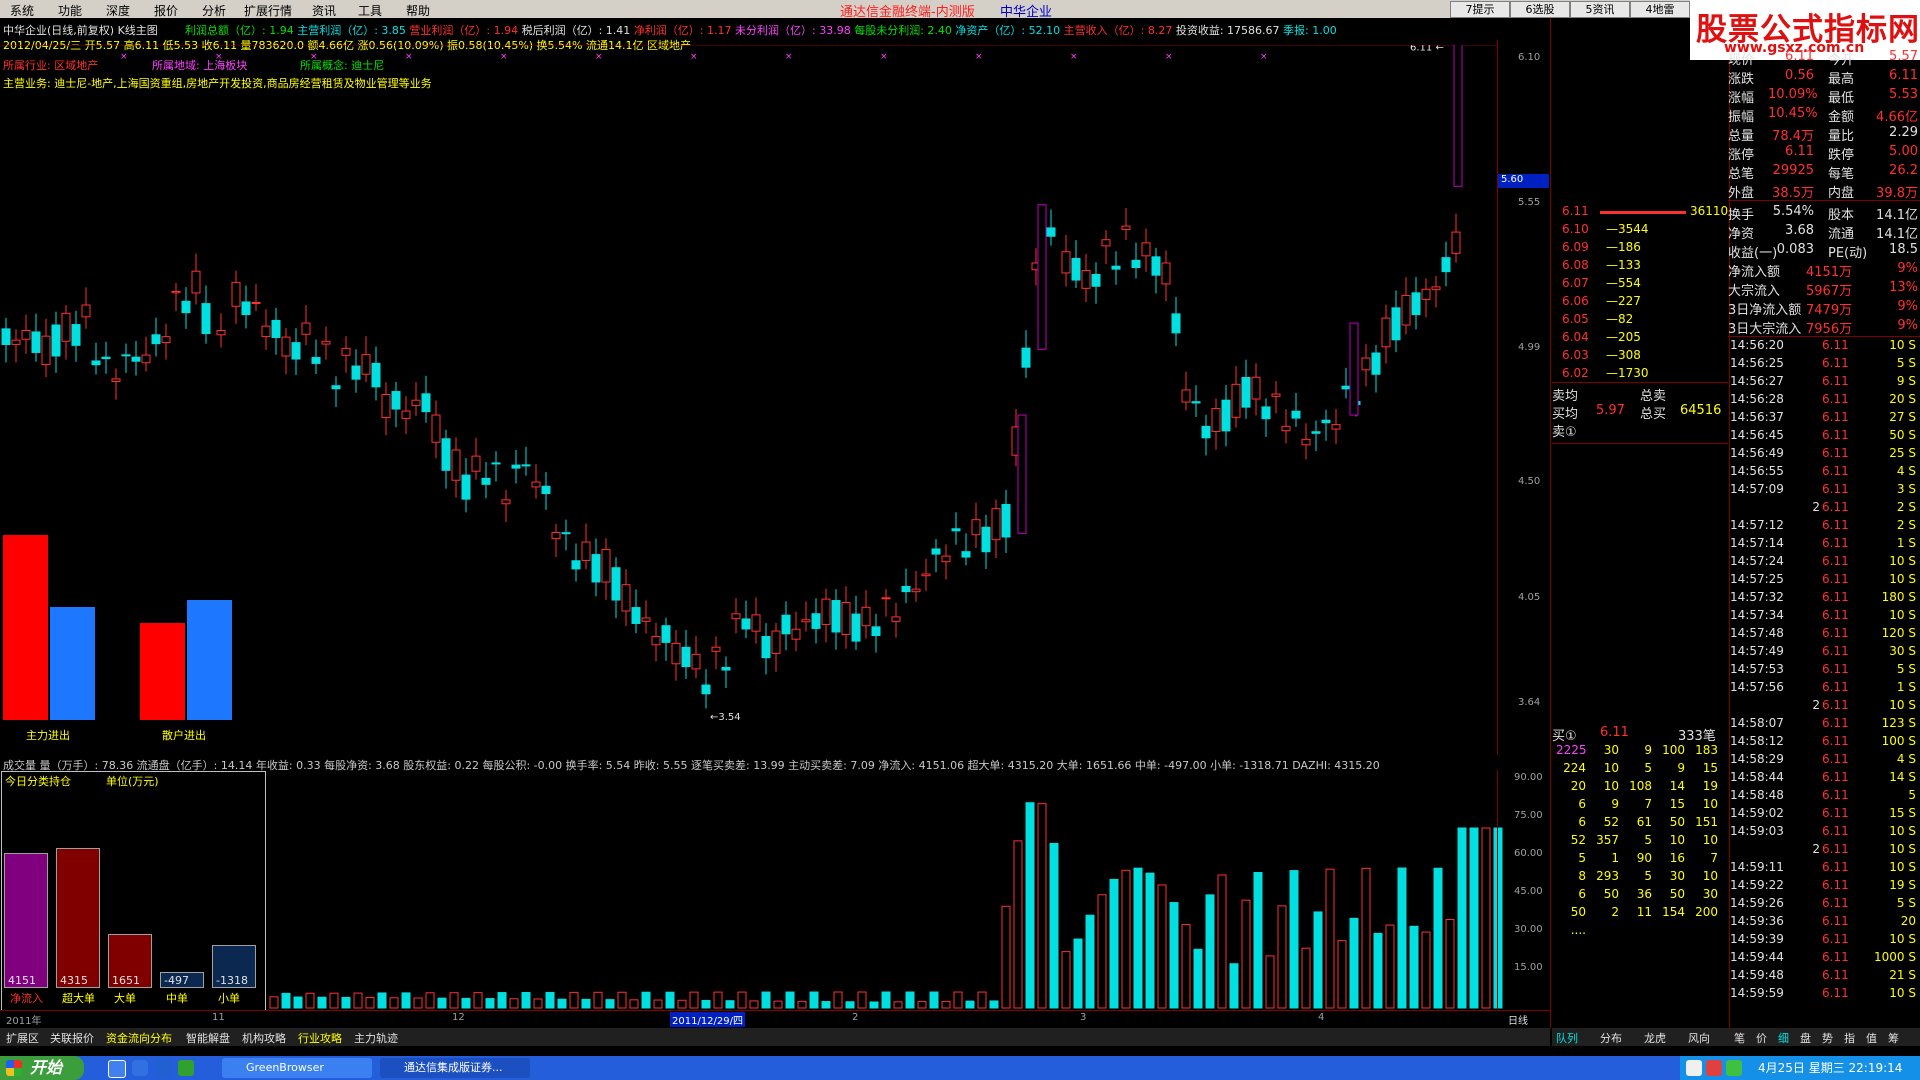 The height and width of the screenshot is (1080, 1920). Describe the element at coordinates (22, 1038) in the screenshot. I see `tab-extension: 扩展区` at that location.